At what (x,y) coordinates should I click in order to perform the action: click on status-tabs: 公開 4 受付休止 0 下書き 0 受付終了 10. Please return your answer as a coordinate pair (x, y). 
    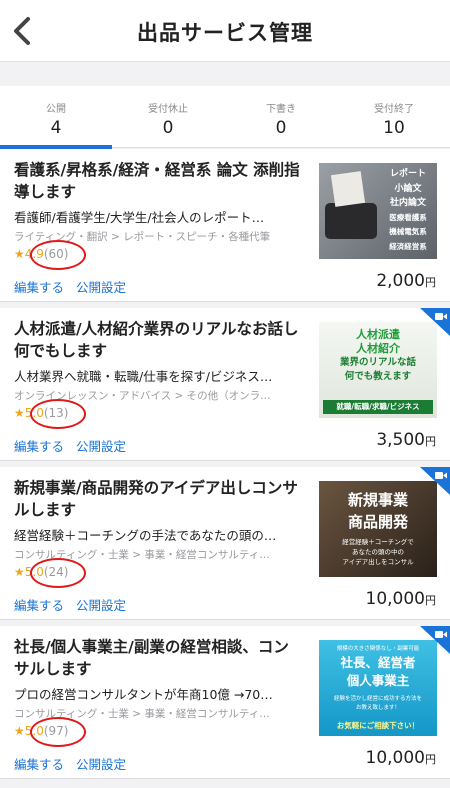
    Looking at the image, I should click on (225, 117).